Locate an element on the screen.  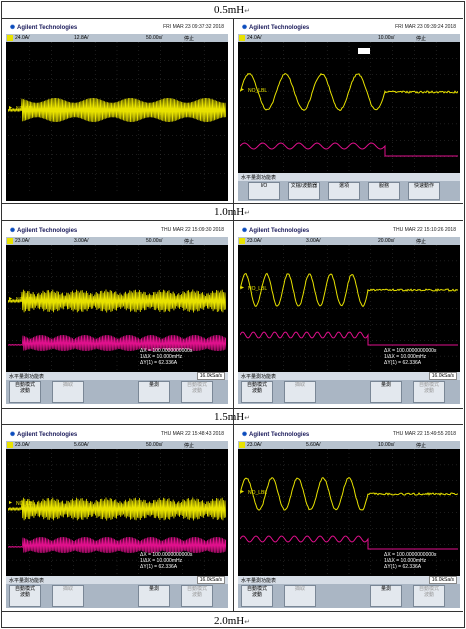
scope-timestamp: THU MAR 22 15:09:30 2018 is located at coordinates (192, 230).